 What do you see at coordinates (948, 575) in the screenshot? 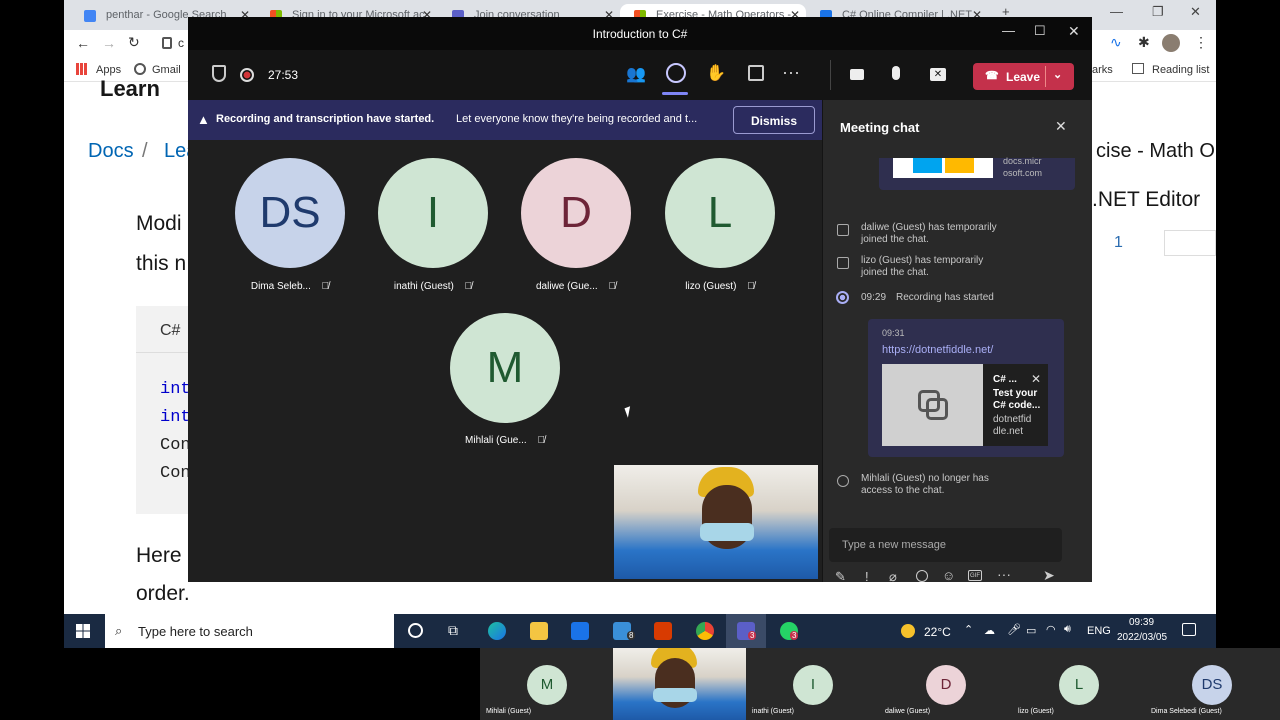
I see `emoji-icon: ☺` at bounding box center [948, 575].